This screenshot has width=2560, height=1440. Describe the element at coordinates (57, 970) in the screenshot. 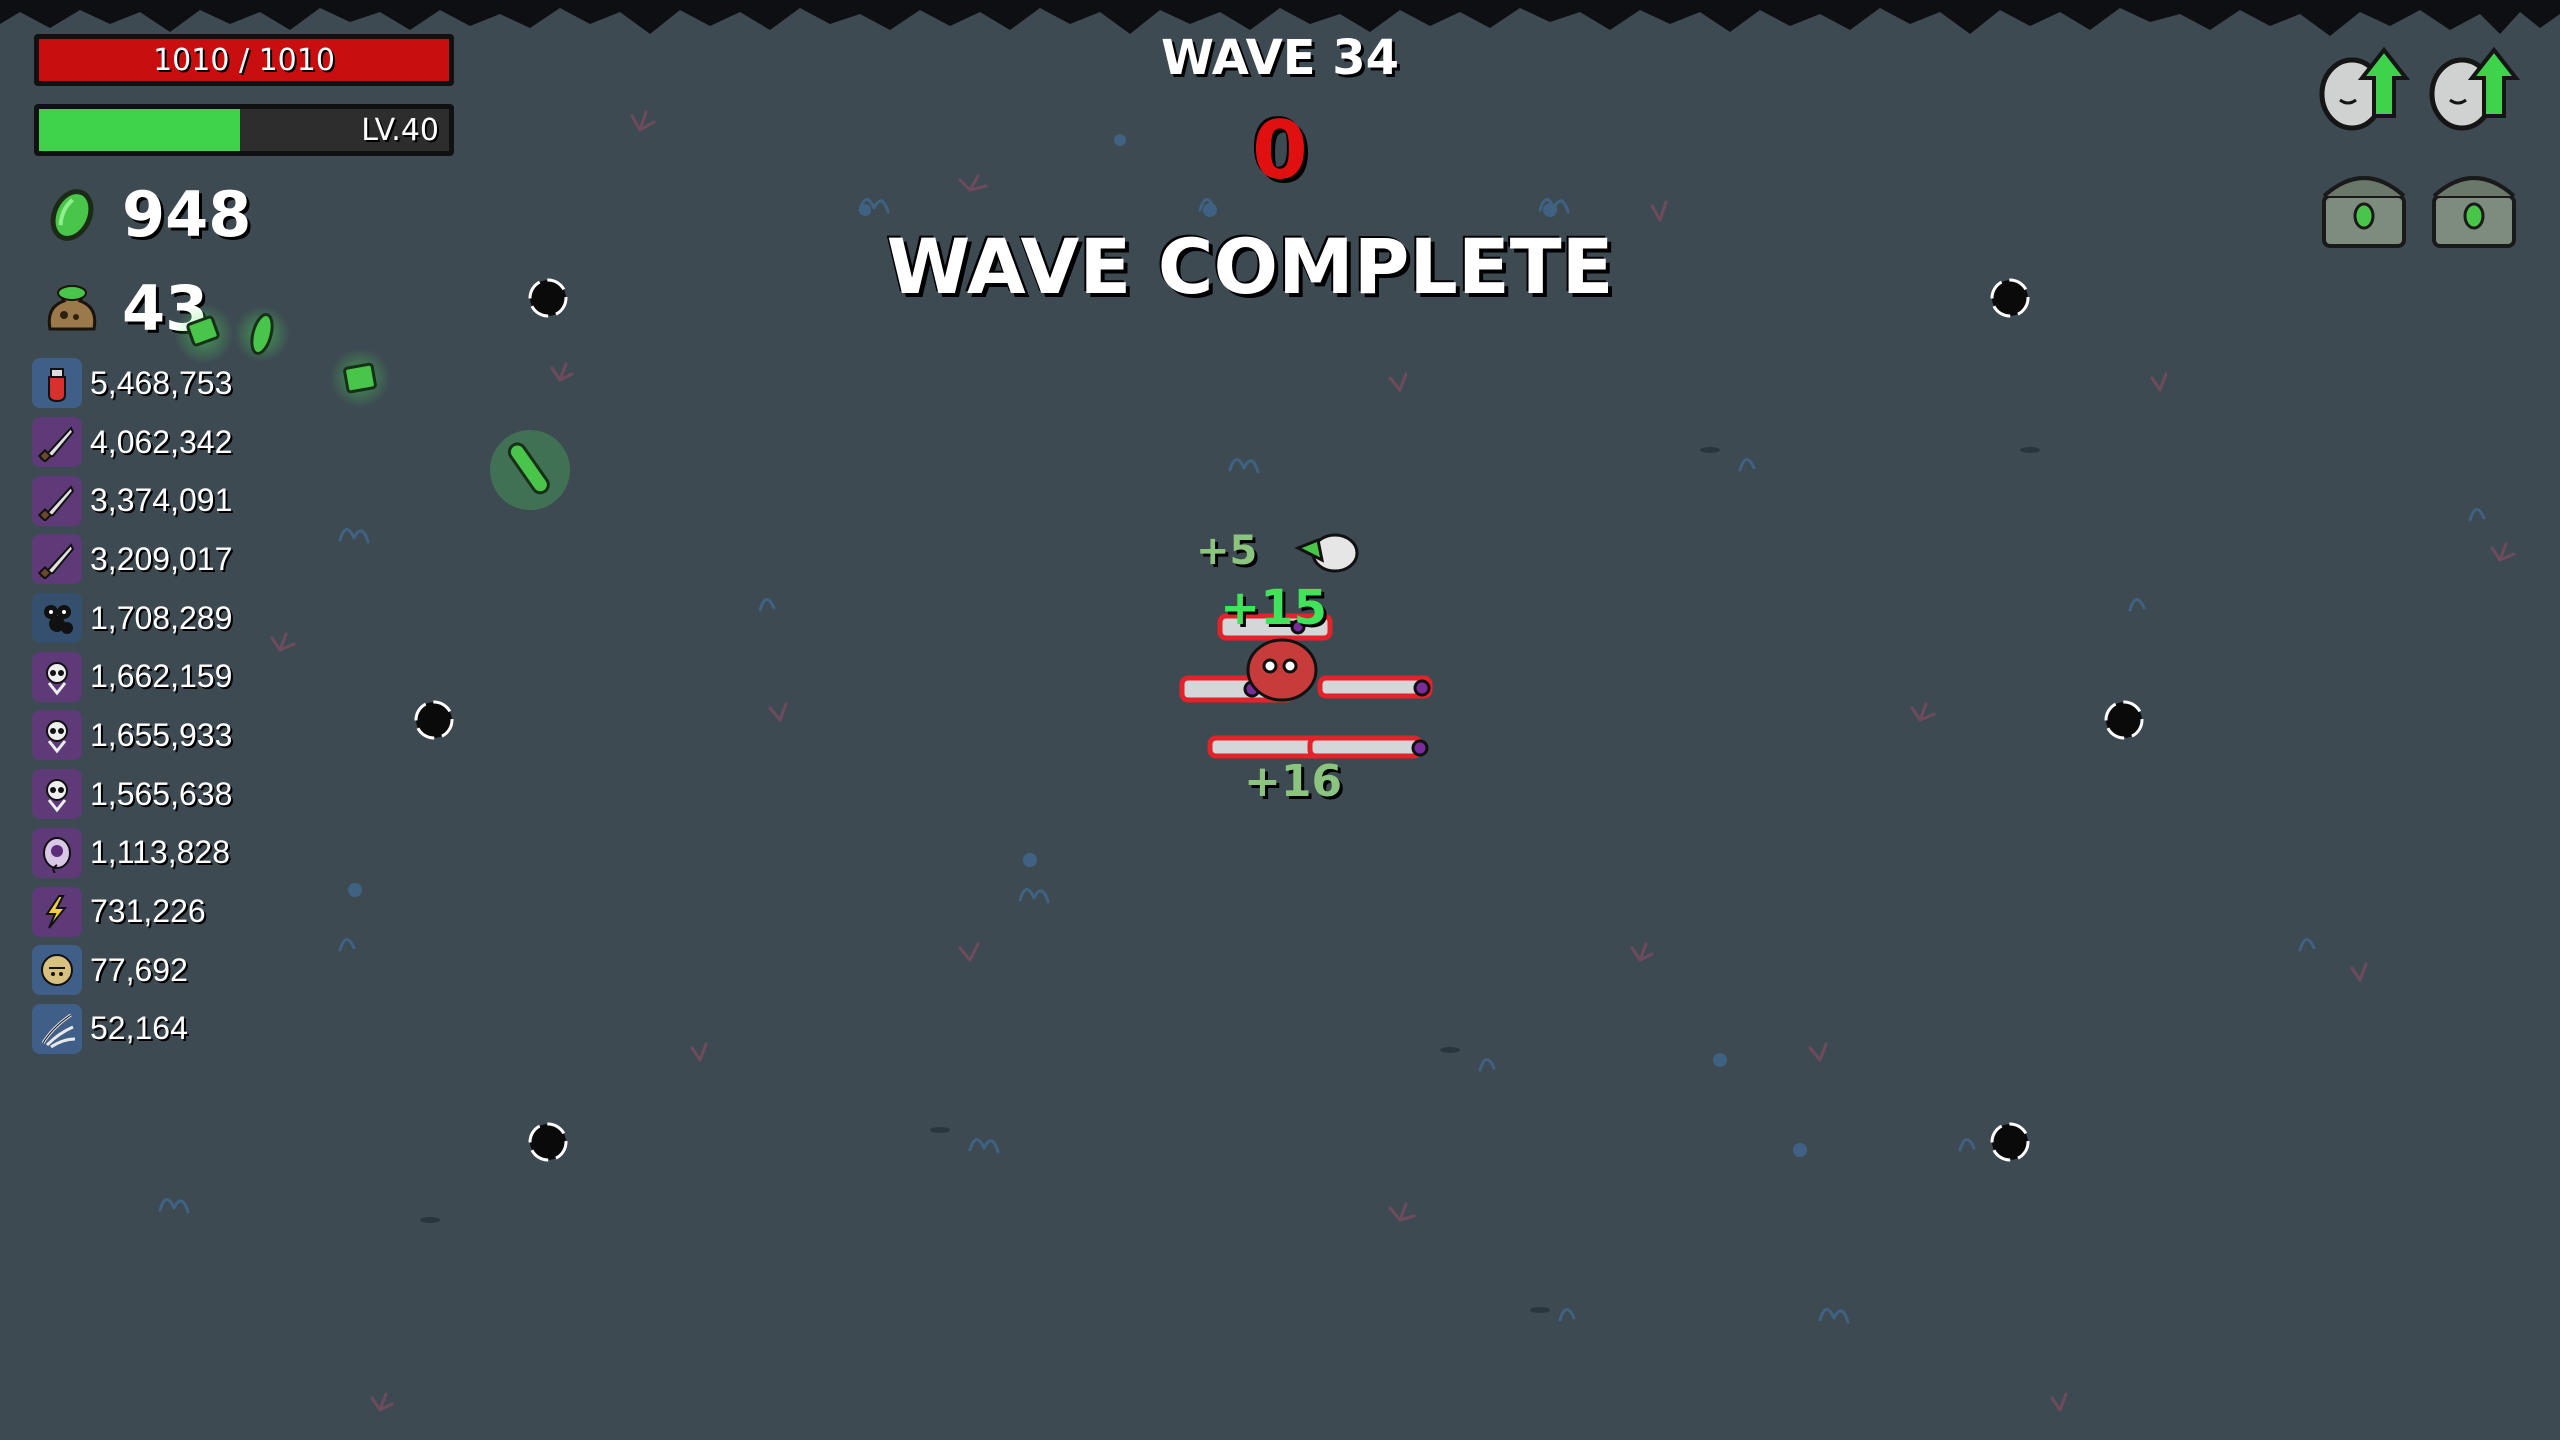

I see `coin-face-icon` at that location.